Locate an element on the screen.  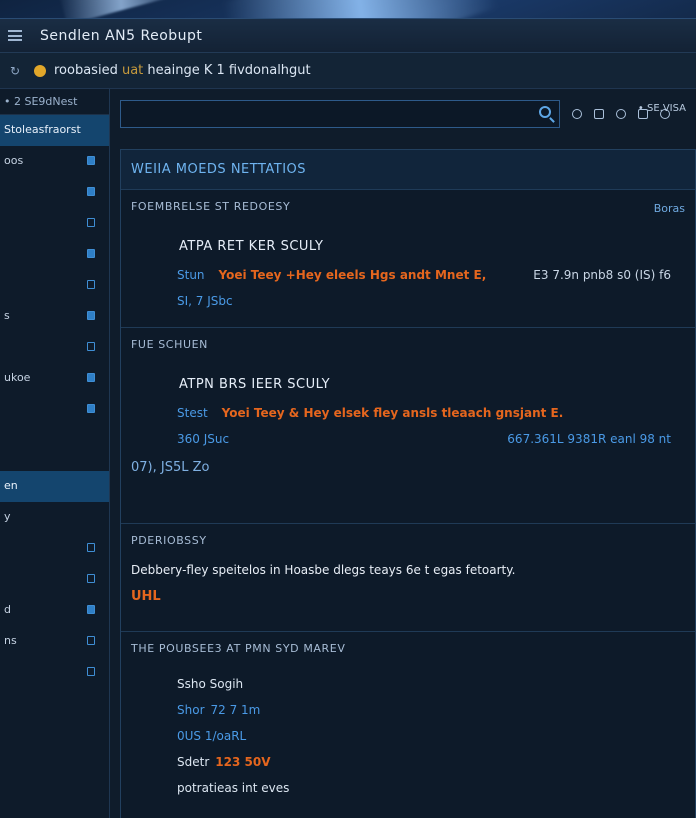
row-key: Ssho Sogih is located at coordinates (210, 684).